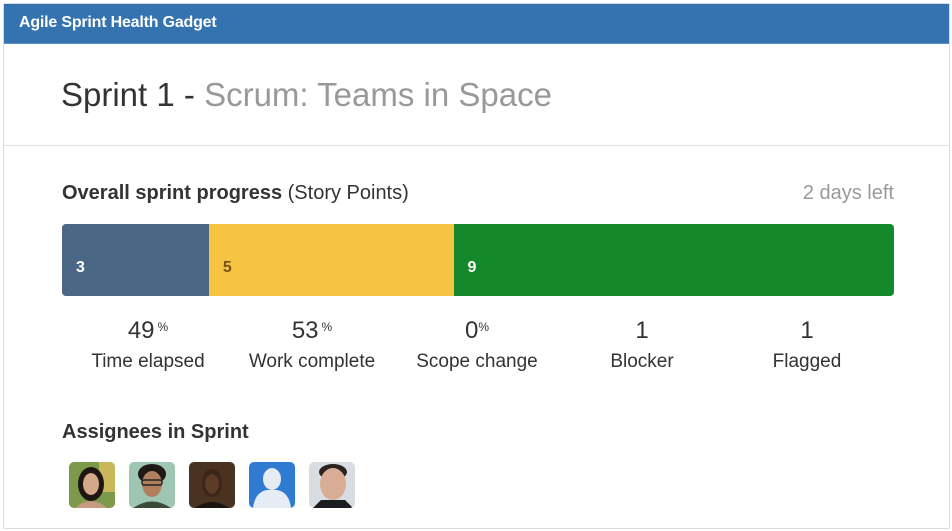 The width and height of the screenshot is (952, 531). What do you see at coordinates (80, 267) in the screenshot?
I see `segment-todo-value: 3` at bounding box center [80, 267].